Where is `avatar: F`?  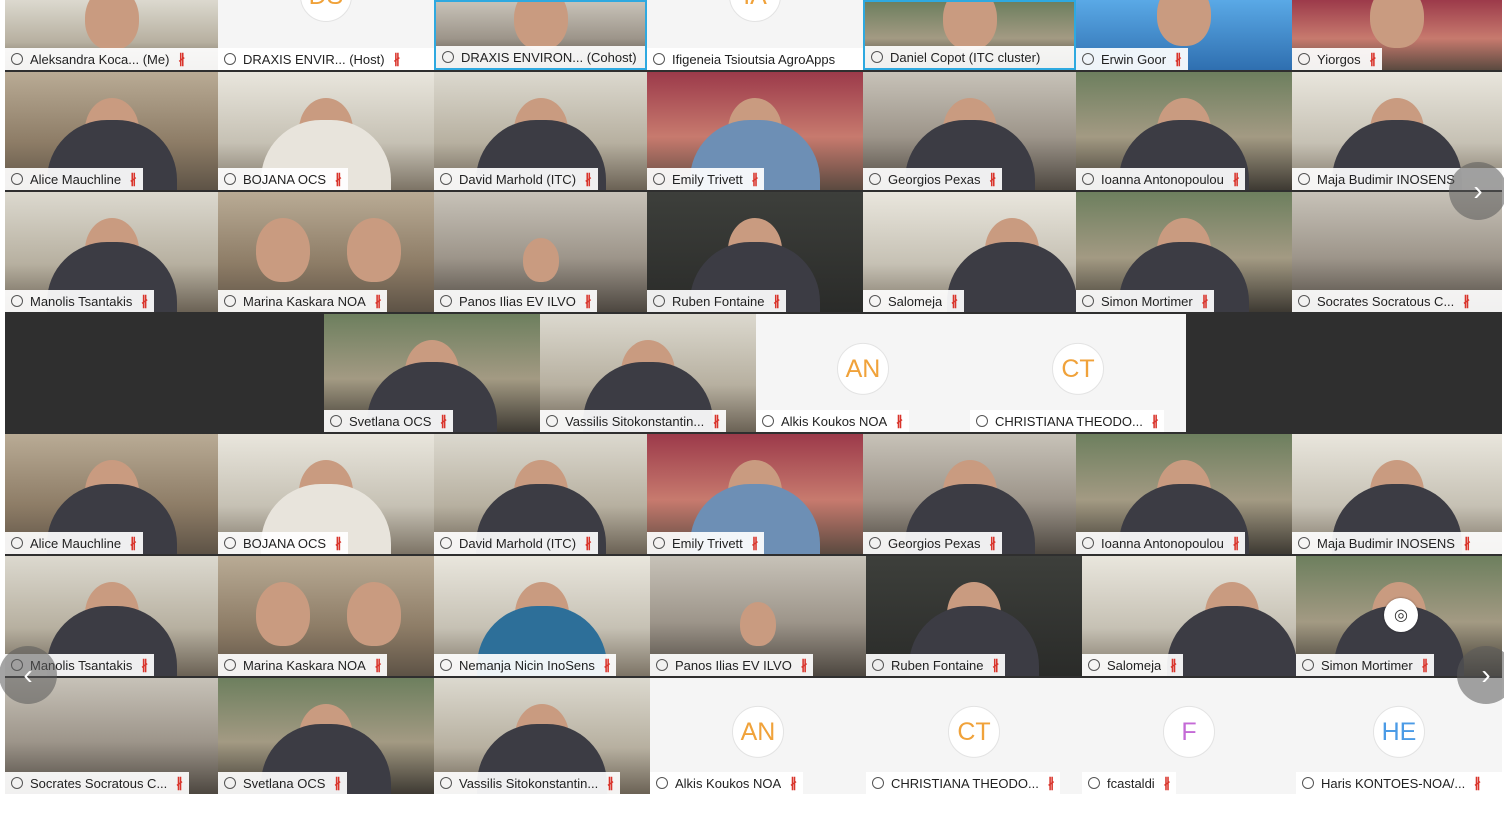
avatar: F is located at coordinates (1189, 731).